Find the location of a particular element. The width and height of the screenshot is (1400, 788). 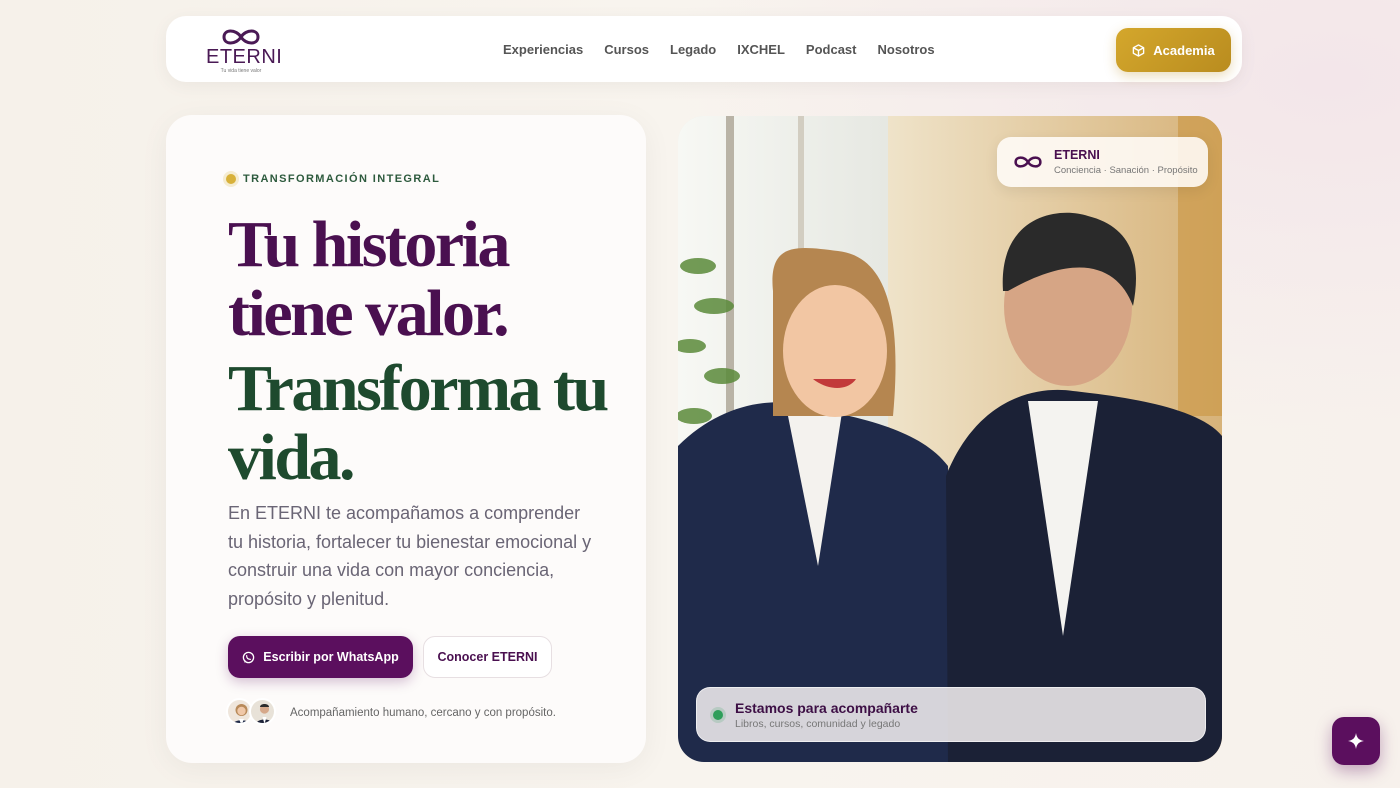

whatsapp-button-label: Escribir por WhatsApp is located at coordinates (331, 657).